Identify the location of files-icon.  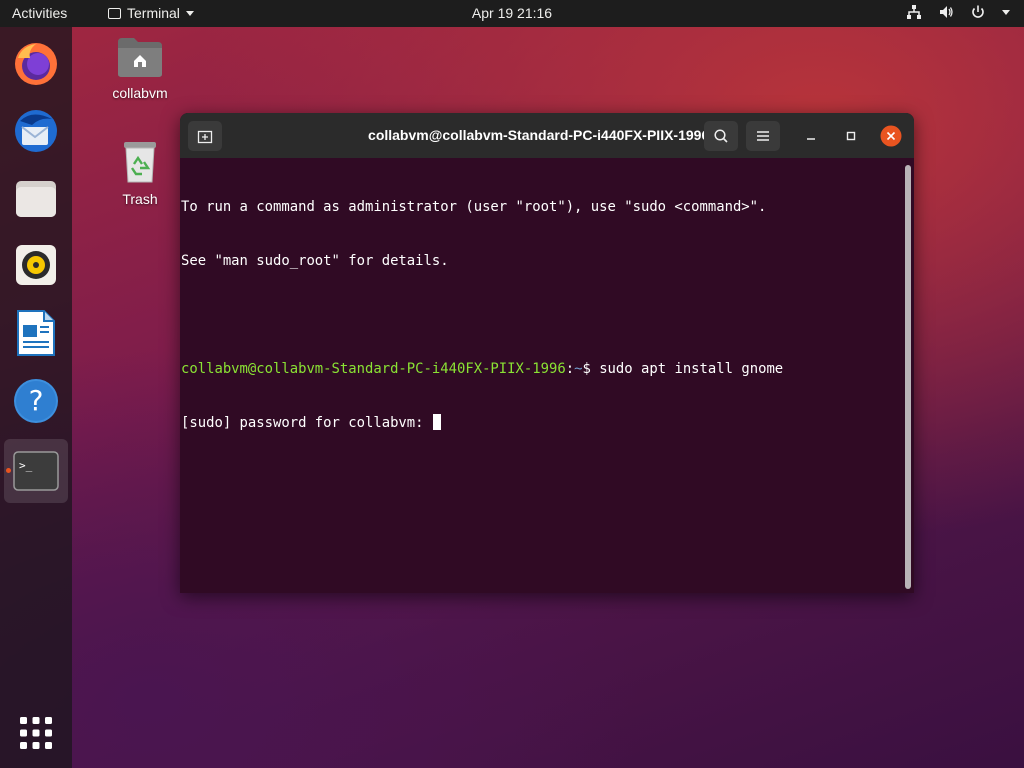
(36, 199).